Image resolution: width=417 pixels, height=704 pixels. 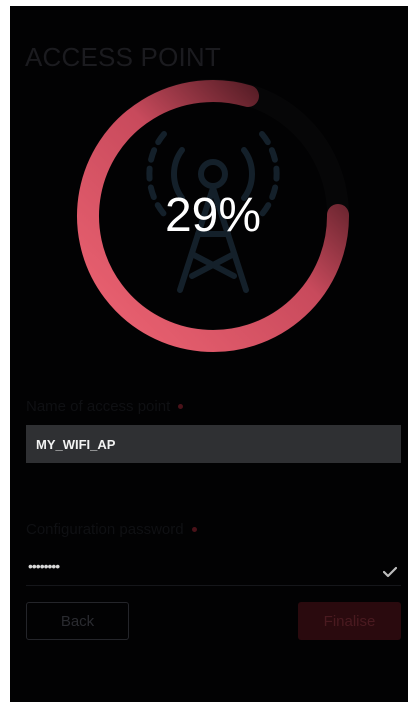 I want to click on check-icon, so click(x=390, y=572).